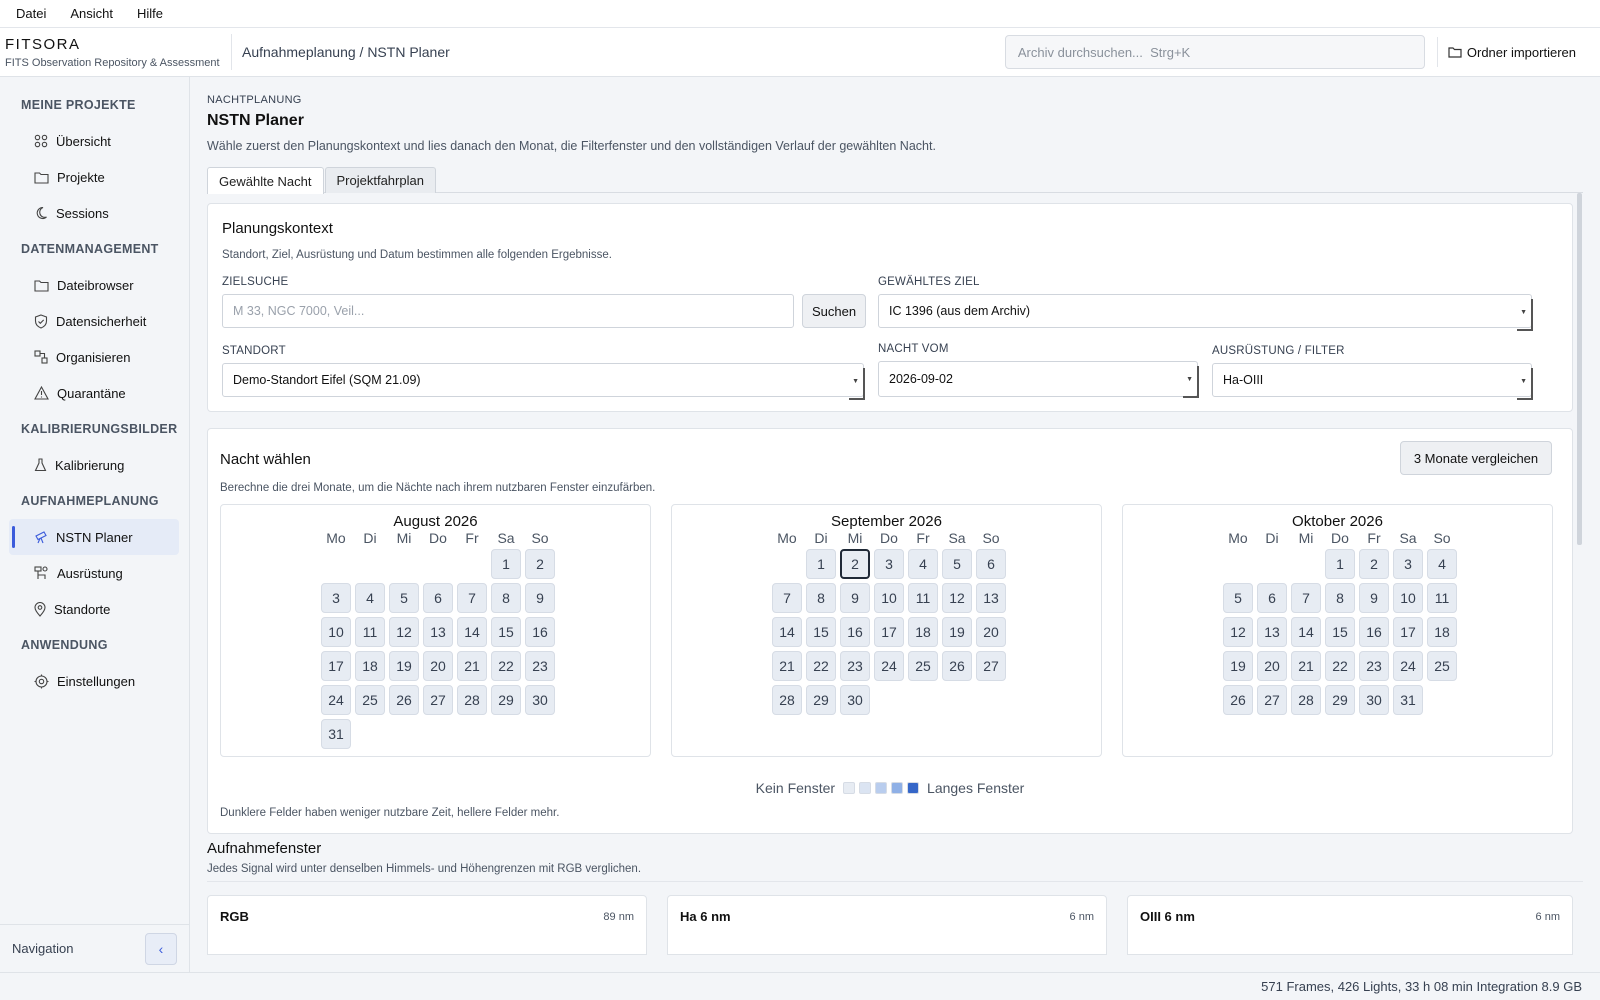 This screenshot has height=1000, width=1600. Describe the element at coordinates (380, 180) in the screenshot. I see `tab-project-roadmap: Projektfahrplan` at that location.